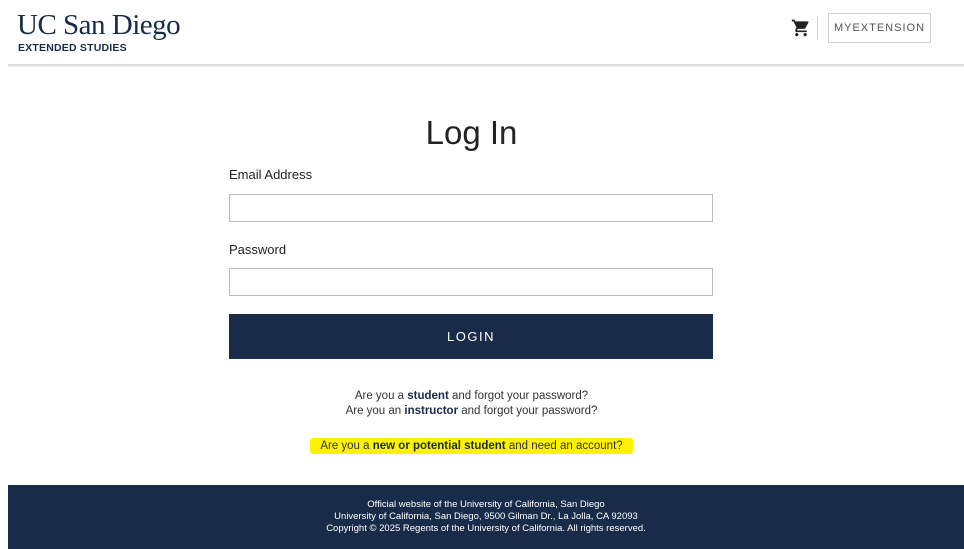 The width and height of the screenshot is (964, 549). I want to click on shopping-cart-icon, so click(801, 28).